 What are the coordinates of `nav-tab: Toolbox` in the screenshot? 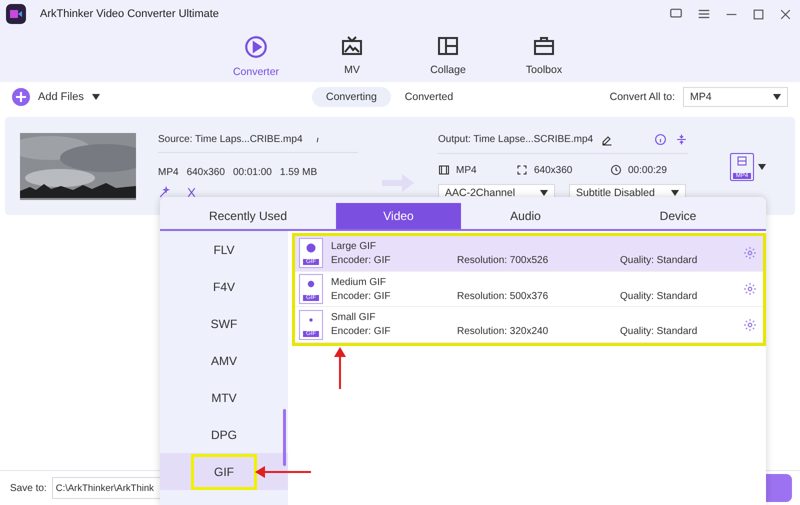 It's located at (544, 55).